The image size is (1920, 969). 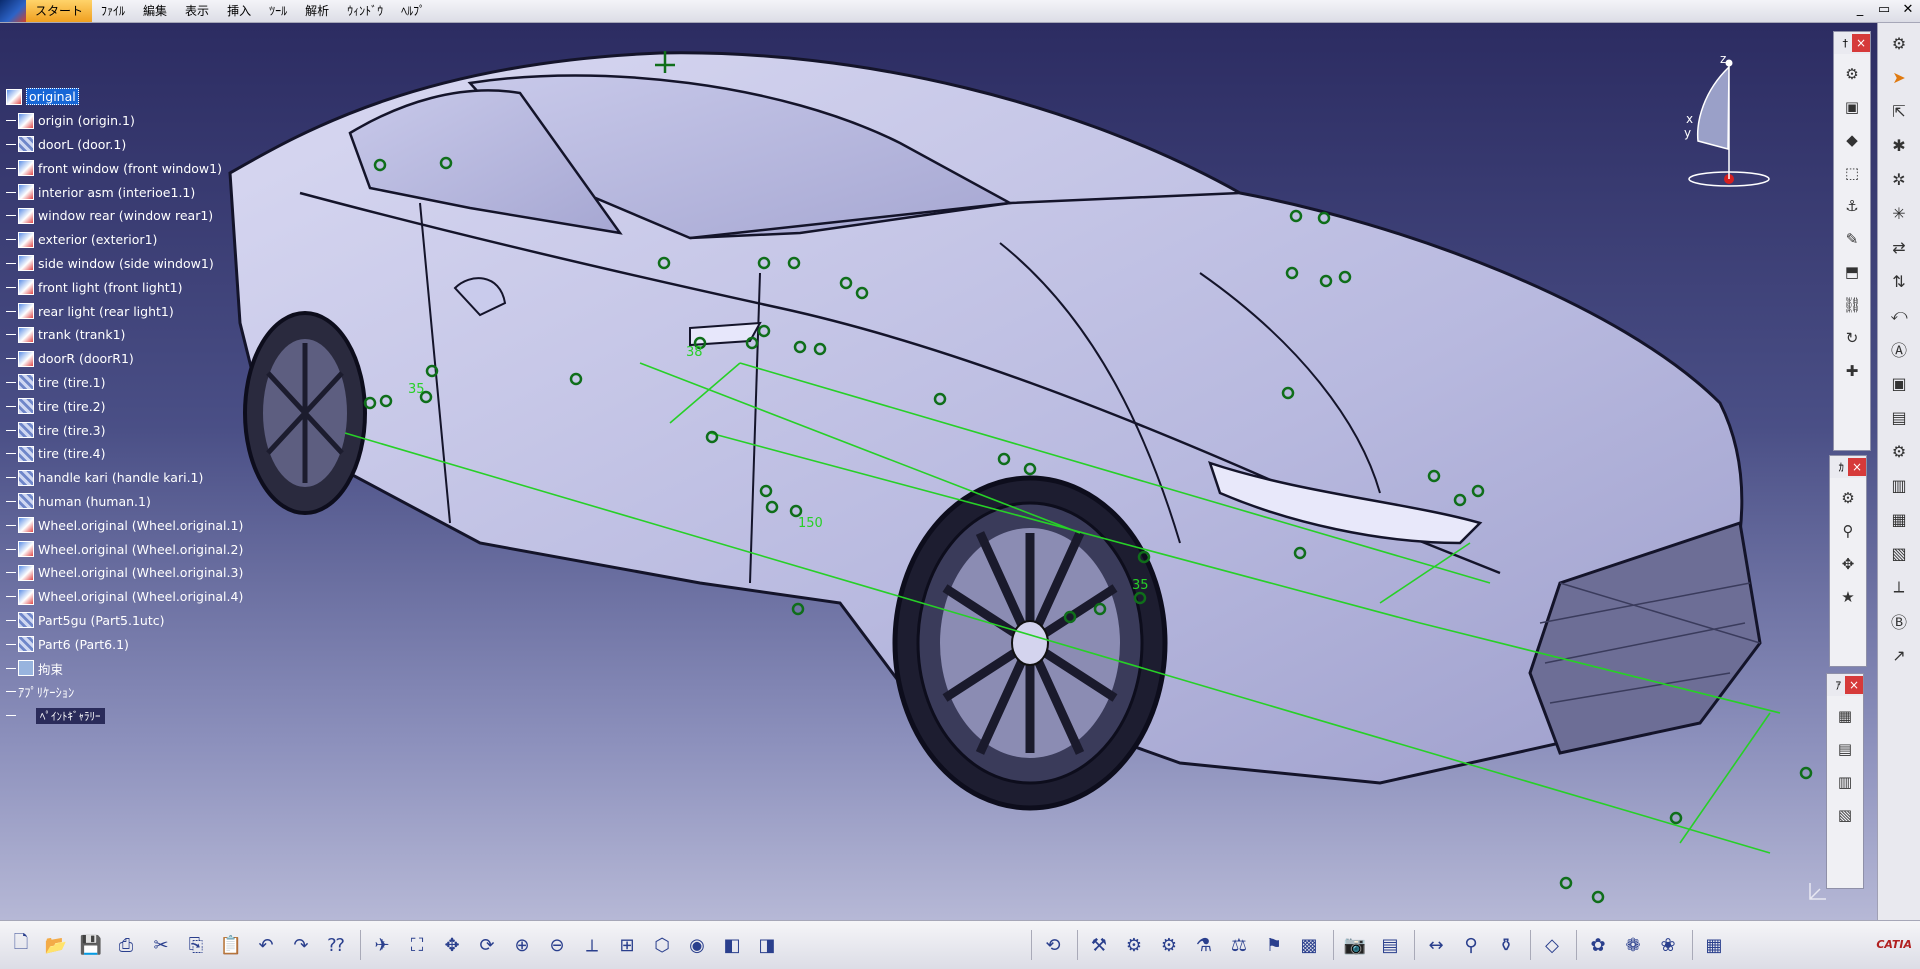 I want to click on menu-window: ｳｨﾝﾄﾞｳ, so click(x=365, y=11).